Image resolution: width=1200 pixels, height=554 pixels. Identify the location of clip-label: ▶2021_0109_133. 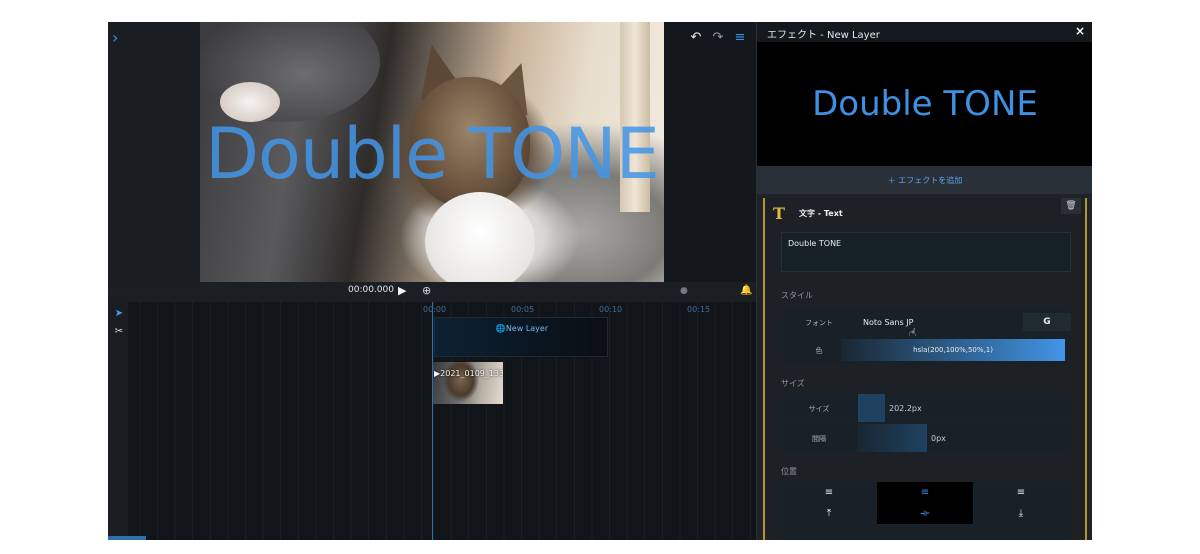
(468, 373).